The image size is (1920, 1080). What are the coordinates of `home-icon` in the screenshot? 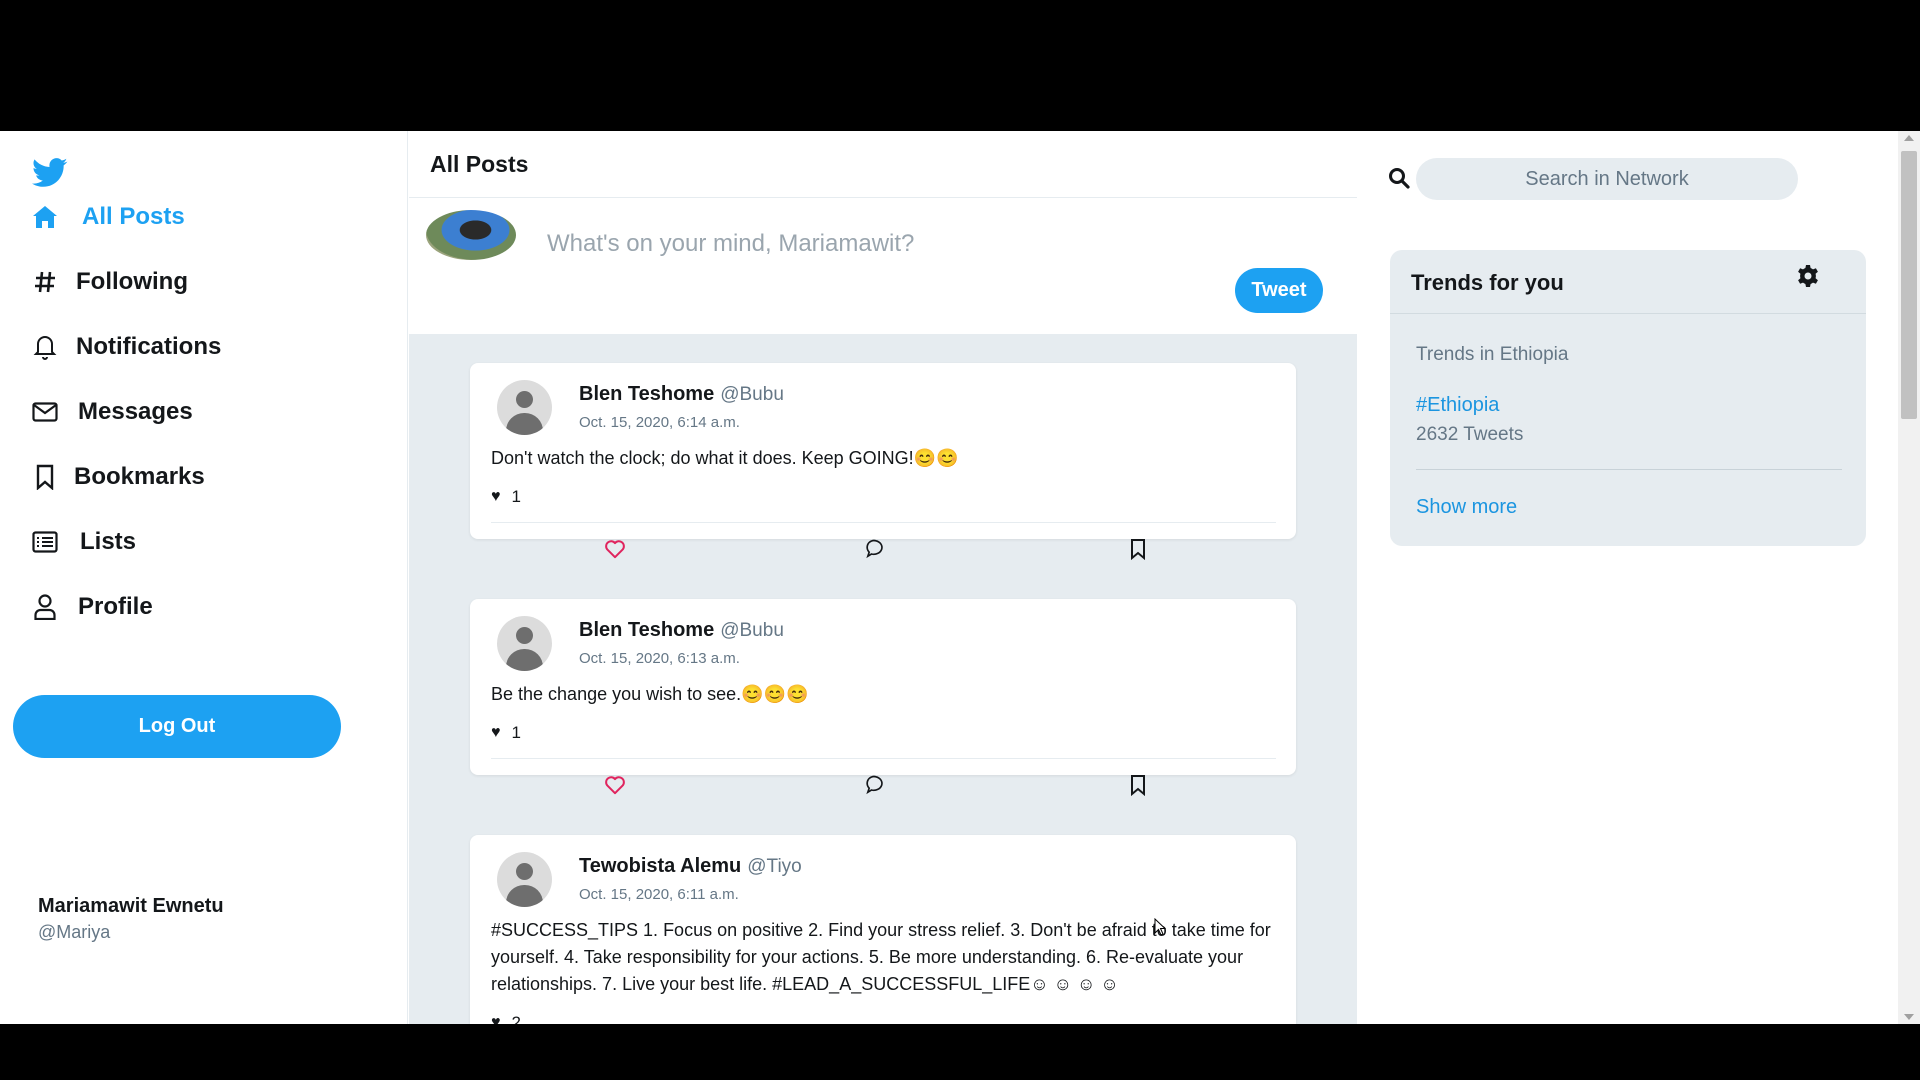 It's located at (45, 217).